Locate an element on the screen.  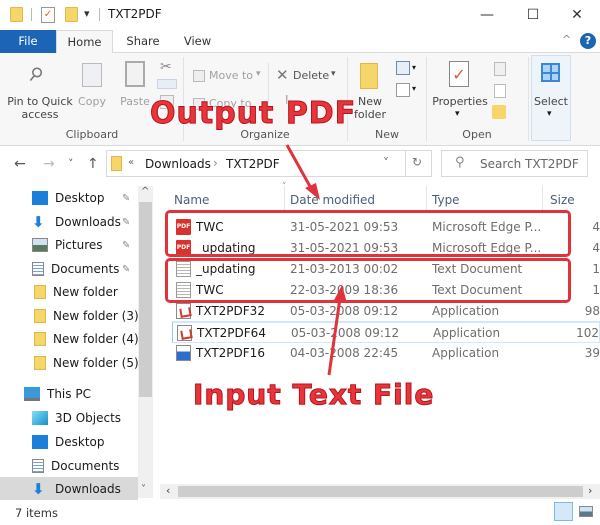
sidebar-item-documents-pc: Documents is located at coordinates (70, 466).